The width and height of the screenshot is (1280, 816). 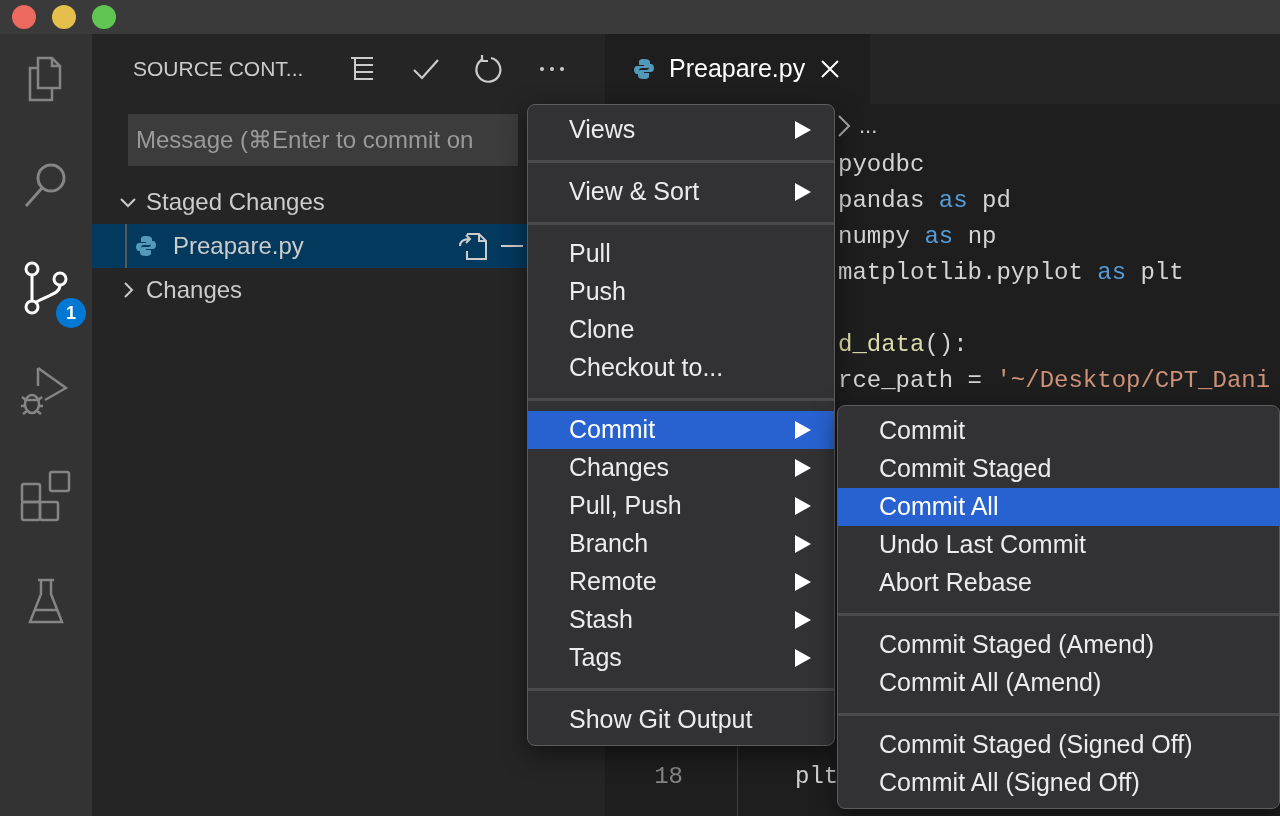 What do you see at coordinates (681, 292) in the screenshot?
I see `menu-item: Push` at bounding box center [681, 292].